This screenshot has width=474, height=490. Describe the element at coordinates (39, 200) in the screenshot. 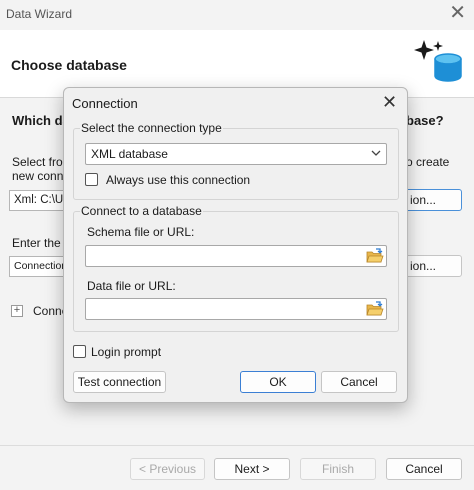

I see `connection-string-field: Xml: C:\U` at that location.